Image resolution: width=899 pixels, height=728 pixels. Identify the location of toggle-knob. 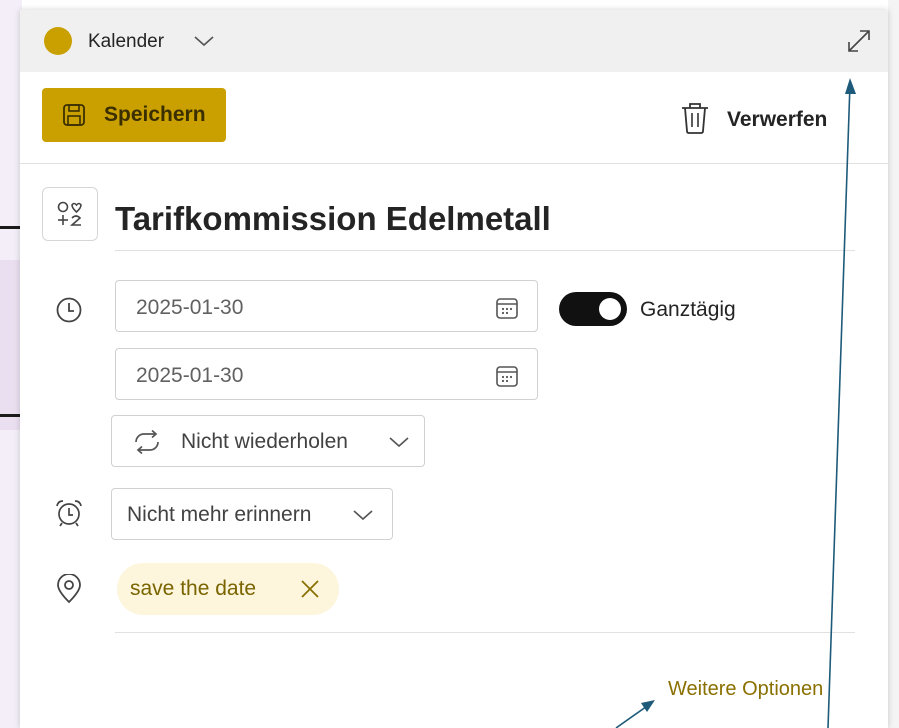
(610, 309).